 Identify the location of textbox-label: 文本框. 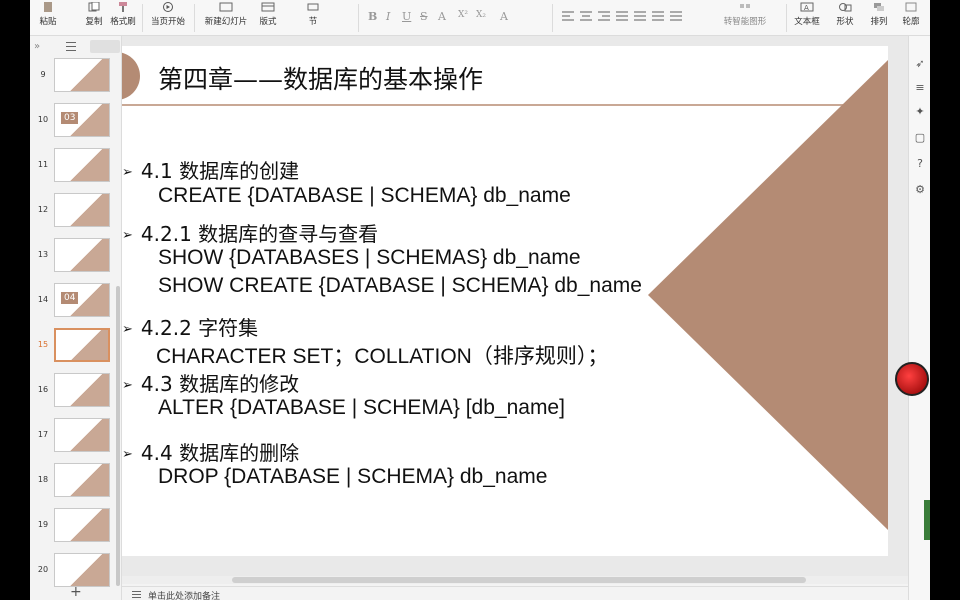
(807, 22).